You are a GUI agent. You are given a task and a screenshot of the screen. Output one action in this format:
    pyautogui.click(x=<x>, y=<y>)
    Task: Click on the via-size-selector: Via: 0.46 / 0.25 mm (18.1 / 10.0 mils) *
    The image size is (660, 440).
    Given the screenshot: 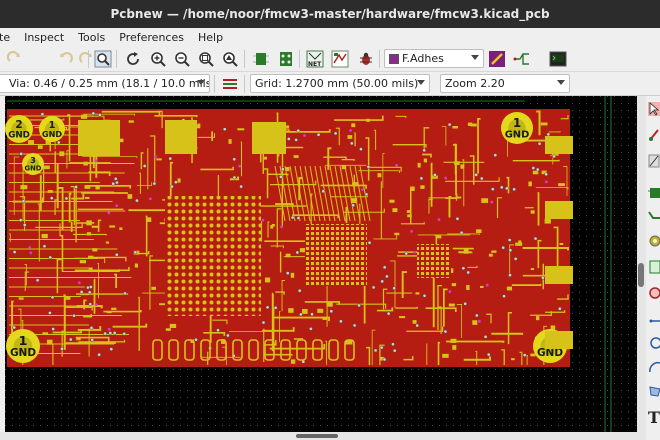 What is the action you would take?
    pyautogui.click(x=105, y=83)
    